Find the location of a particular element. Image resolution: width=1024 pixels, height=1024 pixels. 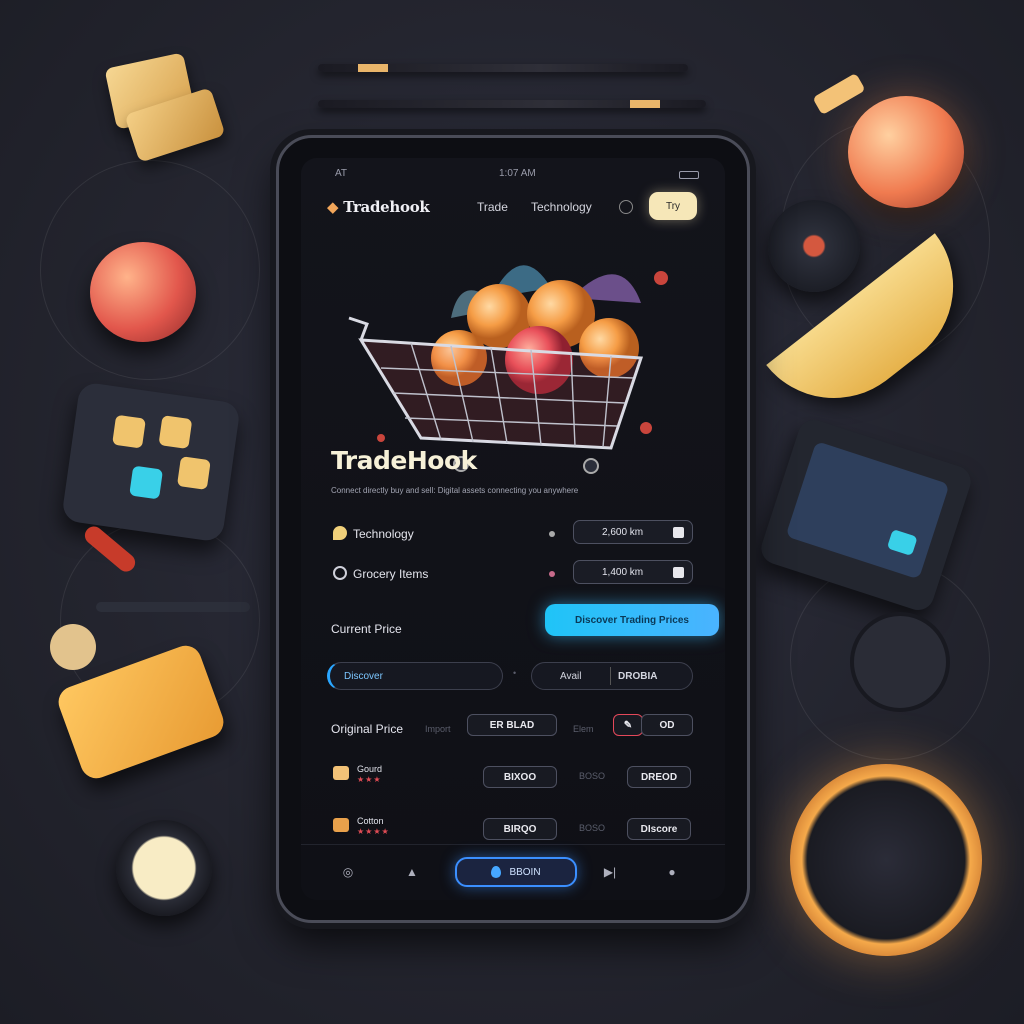

split-left-value: Avail is located at coordinates (571, 676).